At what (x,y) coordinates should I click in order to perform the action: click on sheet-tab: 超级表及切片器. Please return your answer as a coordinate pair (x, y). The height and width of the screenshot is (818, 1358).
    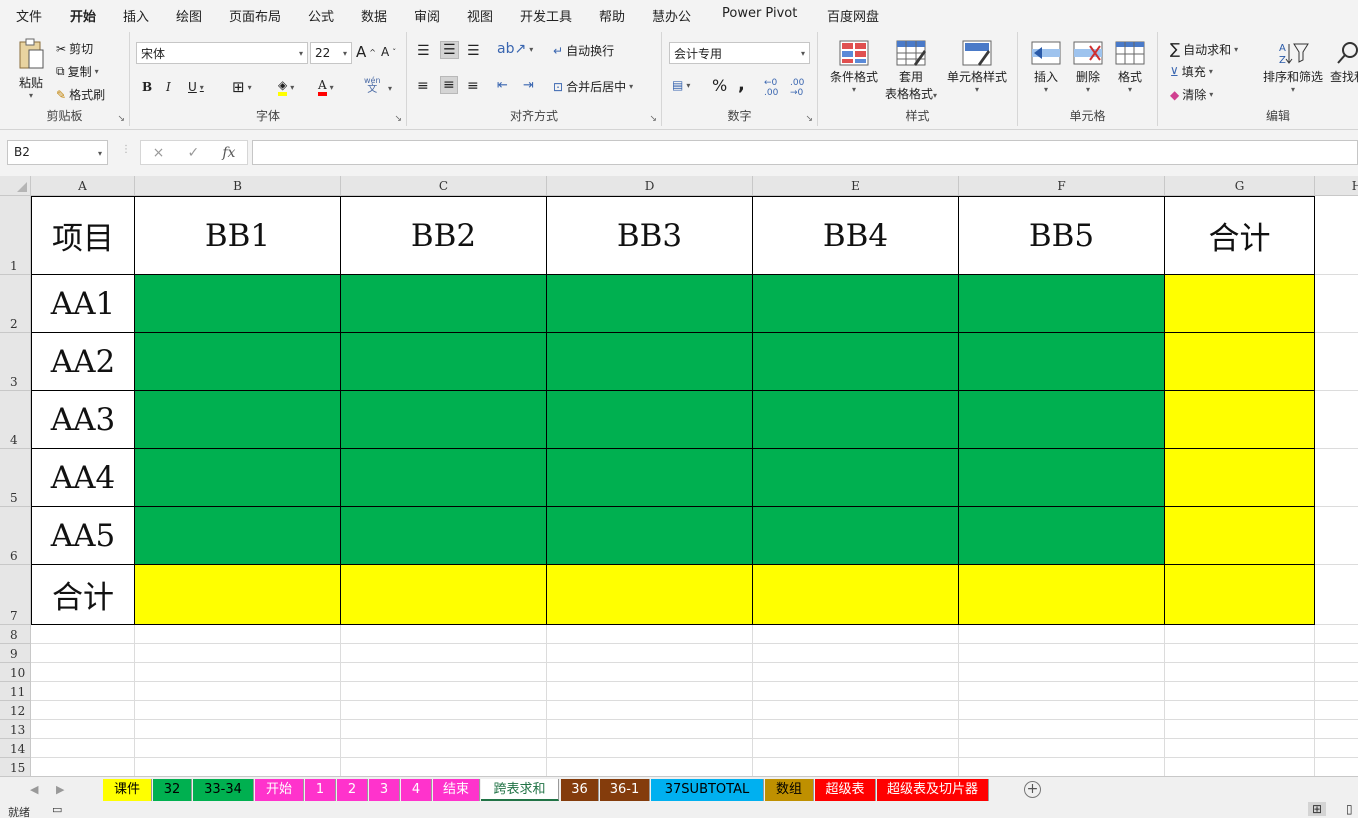
    Looking at the image, I should click on (933, 790).